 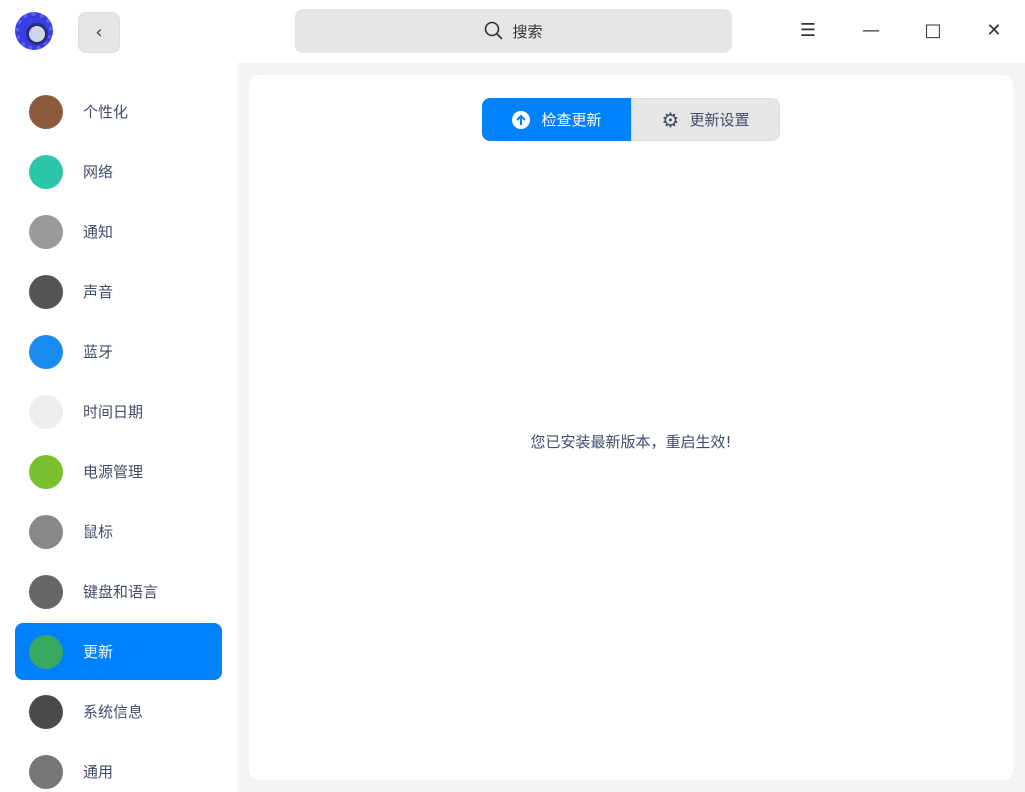 What do you see at coordinates (118, 171) in the screenshot?
I see `sidebar-item-1: 网络` at bounding box center [118, 171].